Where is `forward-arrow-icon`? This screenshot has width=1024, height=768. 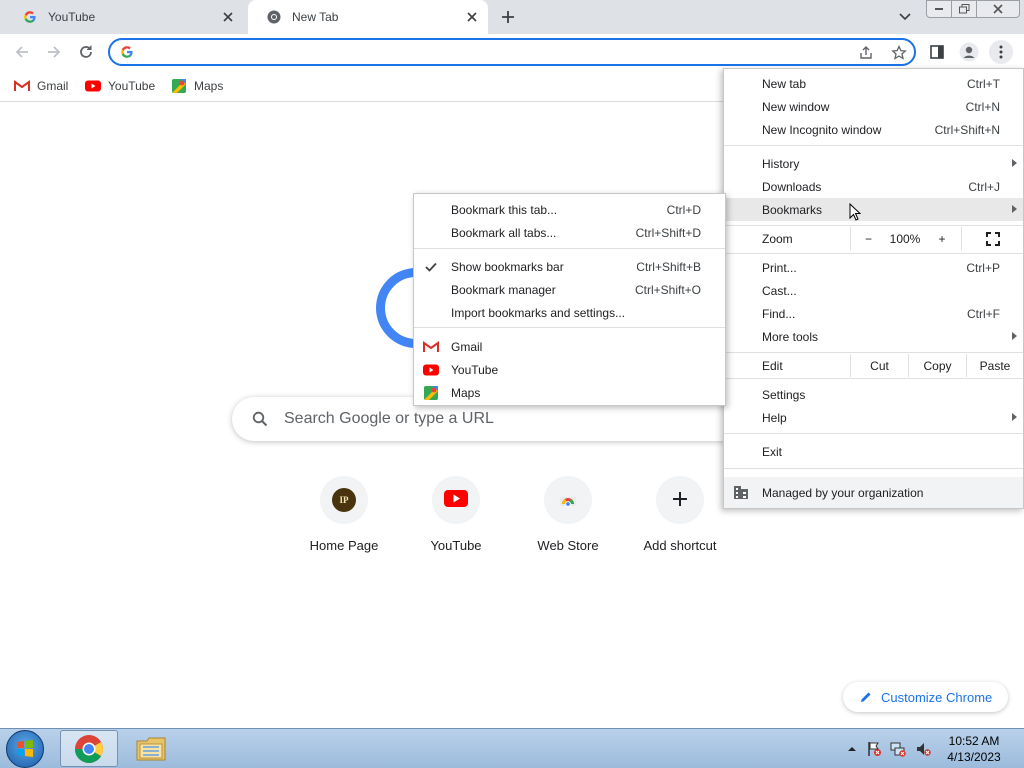
forward-arrow-icon is located at coordinates (54, 52).